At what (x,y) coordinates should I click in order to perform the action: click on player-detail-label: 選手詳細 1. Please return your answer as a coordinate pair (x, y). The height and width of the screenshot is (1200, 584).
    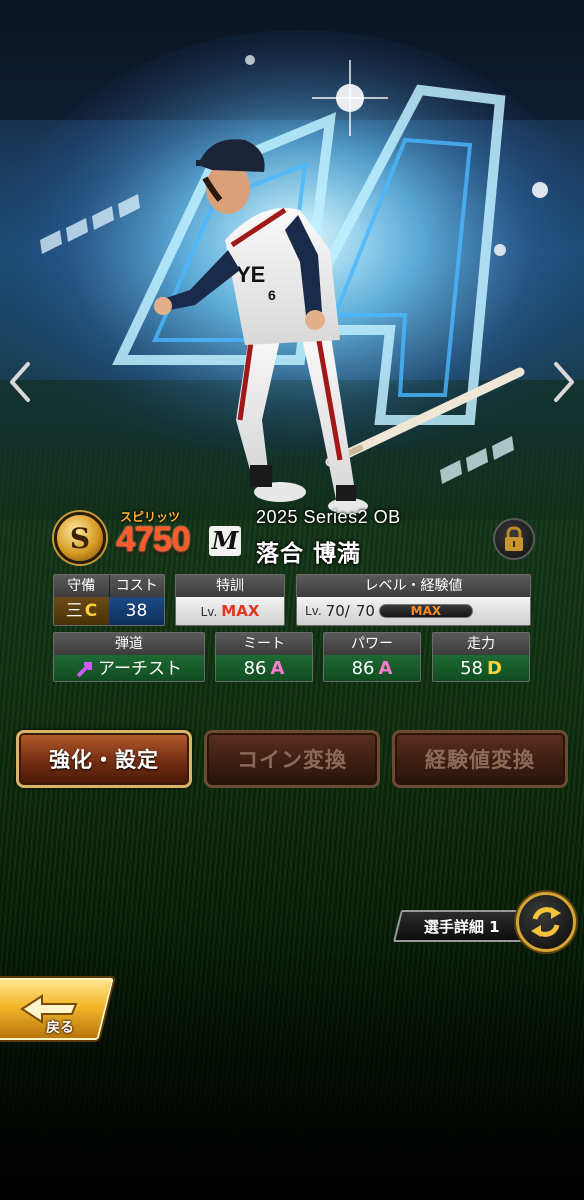
    Looking at the image, I should click on (462, 926).